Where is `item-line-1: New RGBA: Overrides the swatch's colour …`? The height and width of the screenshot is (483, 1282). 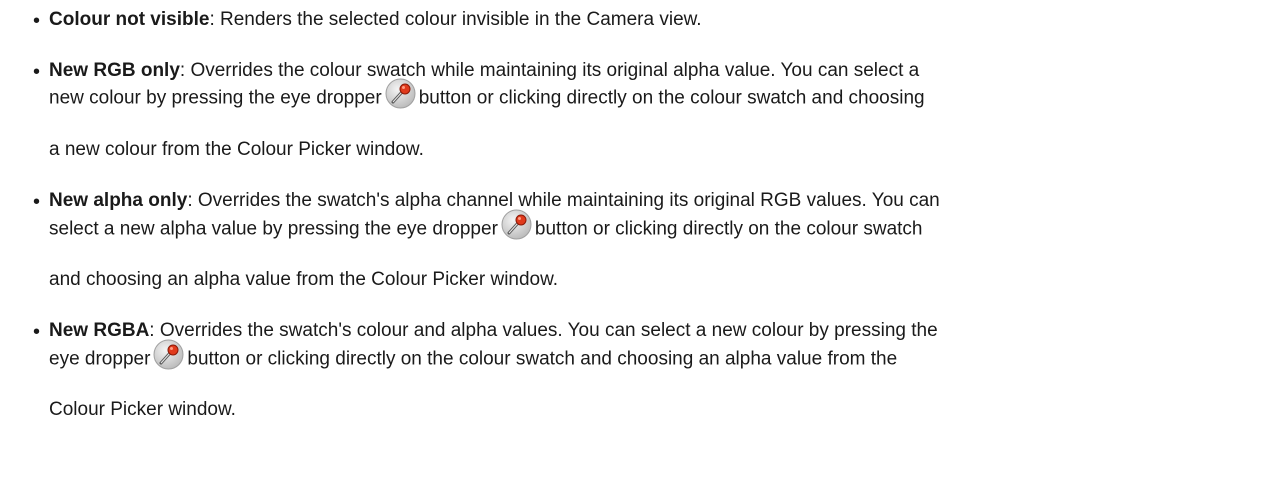
item-line-1: New RGBA: Overrides the swatch's colour … is located at coordinates (493, 330).